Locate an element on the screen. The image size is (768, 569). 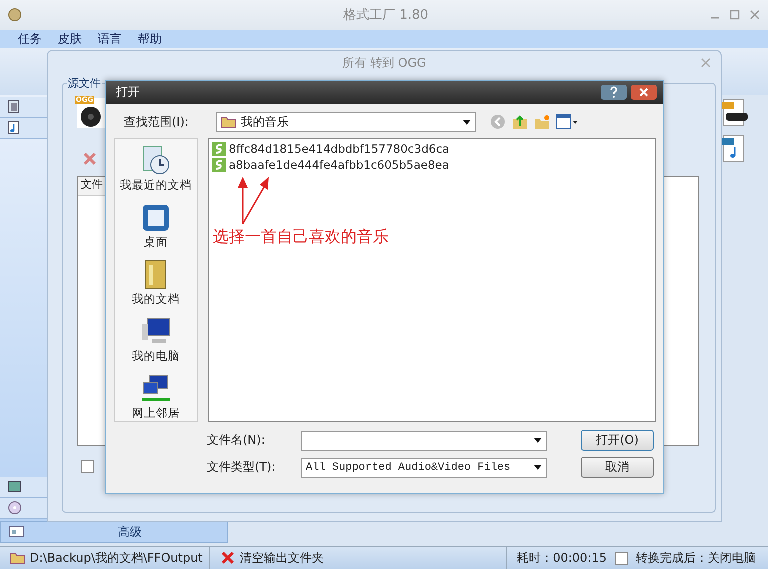
remove-icon is located at coordinates (90, 159).